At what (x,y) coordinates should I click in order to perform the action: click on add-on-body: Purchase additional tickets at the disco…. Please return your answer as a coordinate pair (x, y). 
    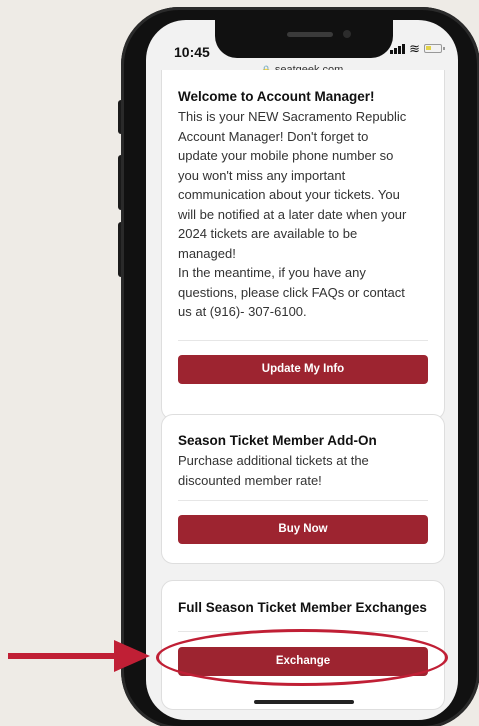
    Looking at the image, I should click on (303, 470).